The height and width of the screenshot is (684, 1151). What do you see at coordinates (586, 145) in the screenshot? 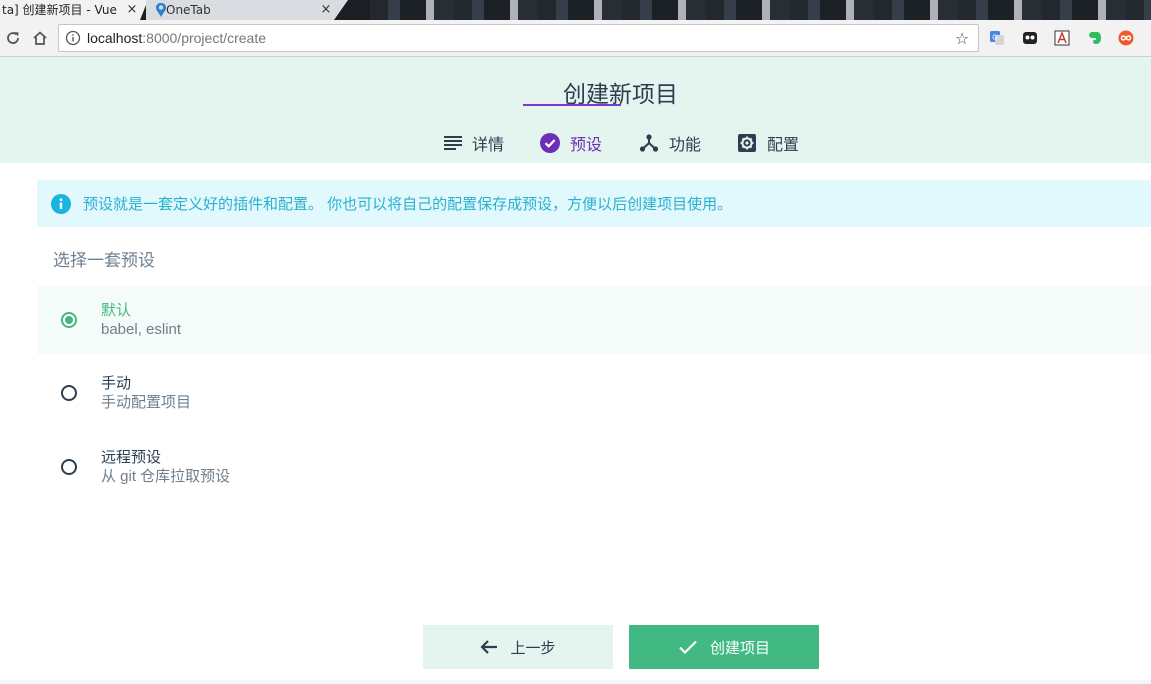
I see `tab-label: 预设` at bounding box center [586, 145].